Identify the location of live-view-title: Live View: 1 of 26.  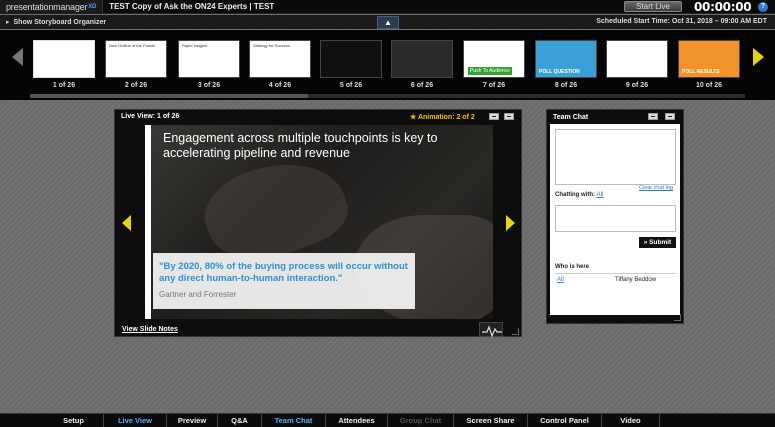
(150, 116).